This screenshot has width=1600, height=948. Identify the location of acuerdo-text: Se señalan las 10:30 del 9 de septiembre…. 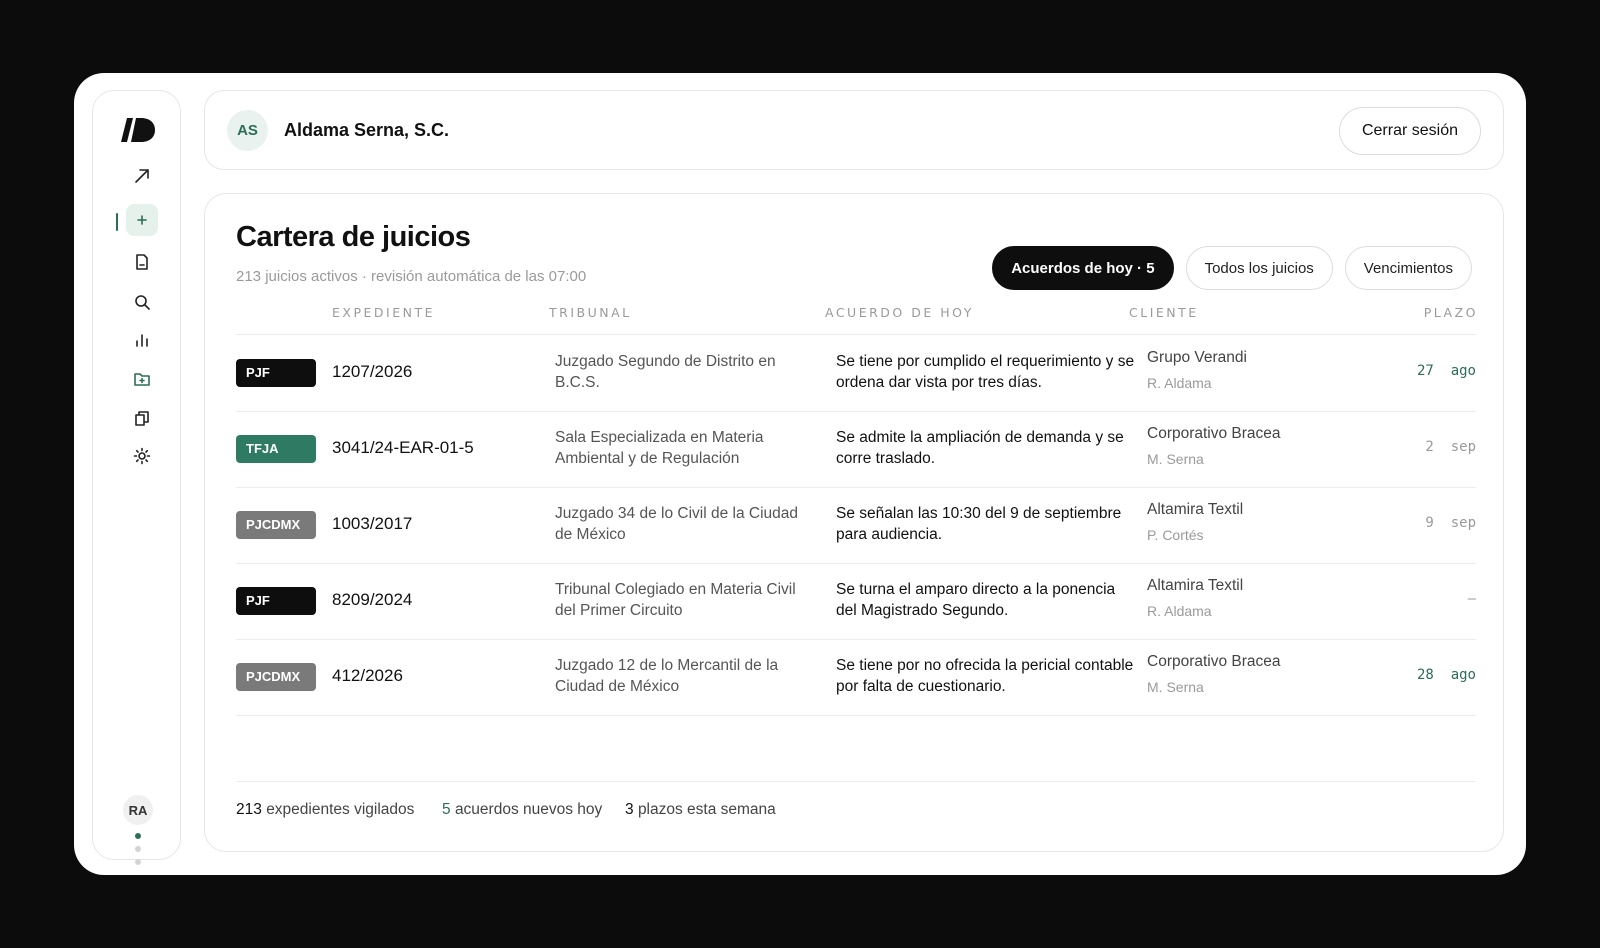
(979, 524).